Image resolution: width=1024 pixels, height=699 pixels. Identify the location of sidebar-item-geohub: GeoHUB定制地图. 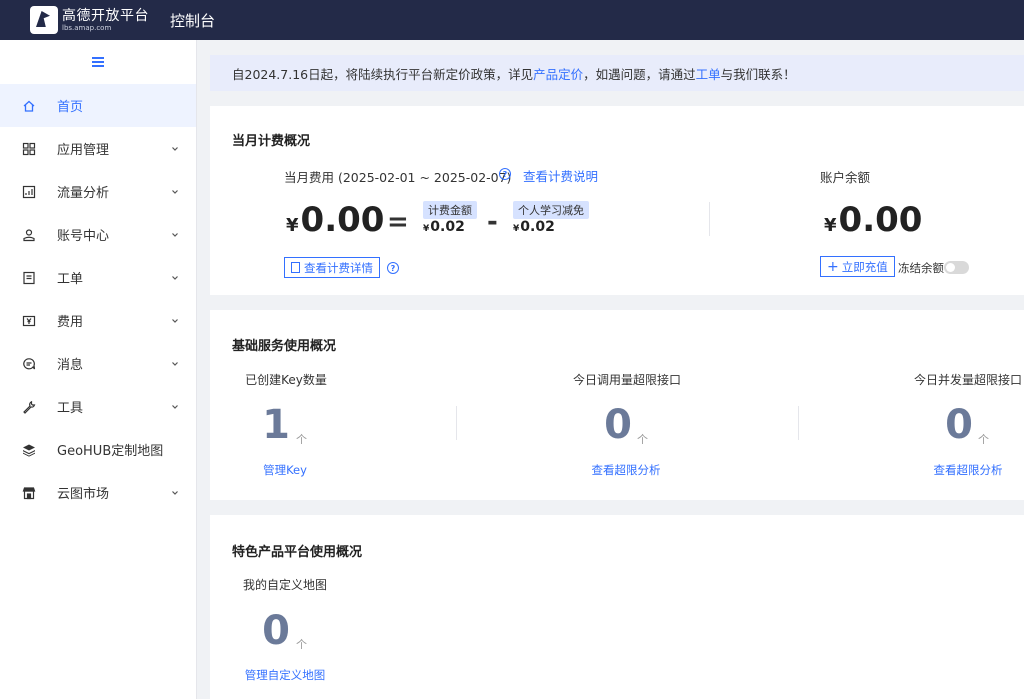
(98, 449).